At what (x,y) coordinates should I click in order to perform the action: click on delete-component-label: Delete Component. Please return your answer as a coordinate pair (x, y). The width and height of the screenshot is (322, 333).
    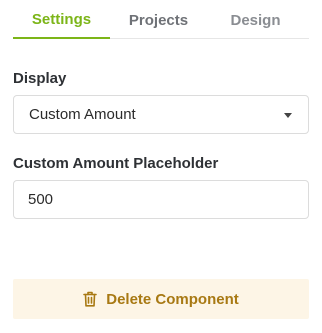
    Looking at the image, I should click on (172, 299).